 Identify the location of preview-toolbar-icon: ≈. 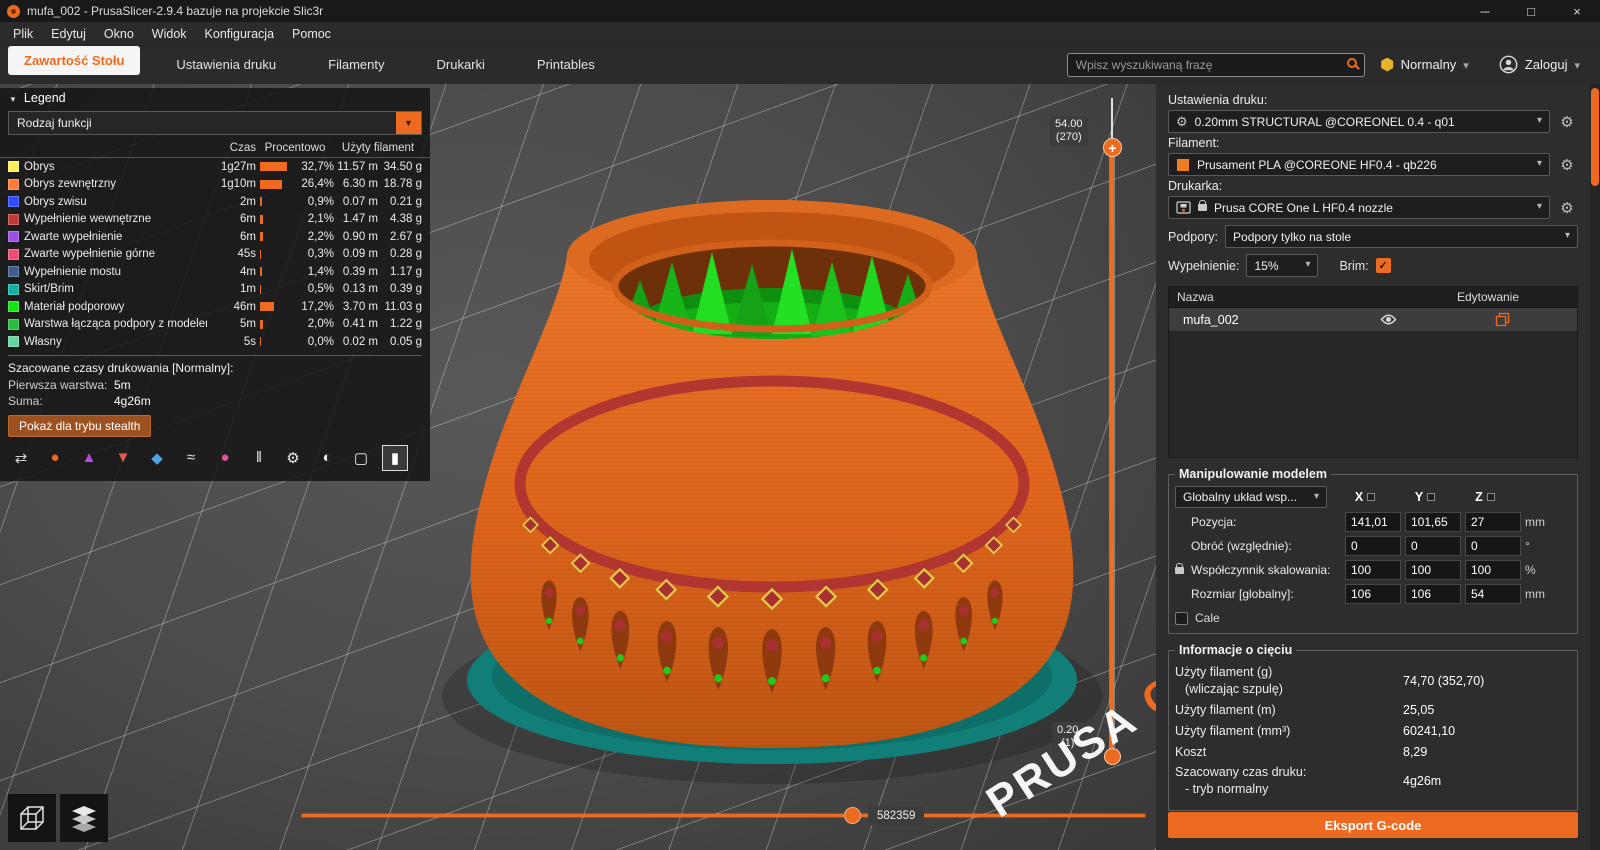
(191, 458).